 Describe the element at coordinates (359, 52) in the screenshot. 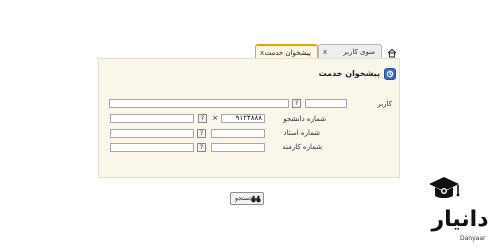

I see `tab-label: منوی کاربر` at that location.